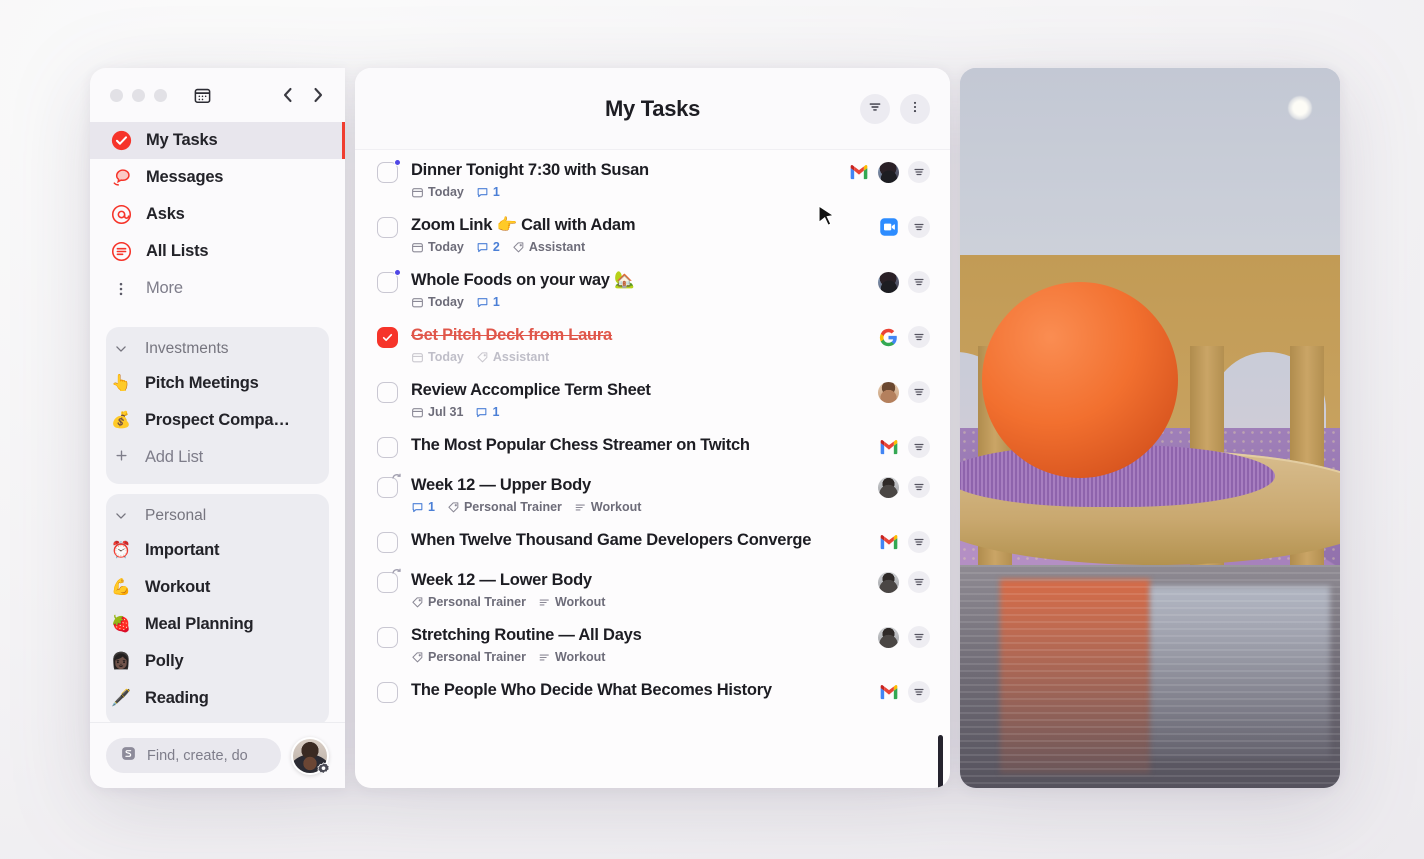 The height and width of the screenshot is (859, 1424). Describe the element at coordinates (652, 179) in the screenshot. I see `task-row: Dinner Tonight 7:30 with Susan Today 1` at that location.